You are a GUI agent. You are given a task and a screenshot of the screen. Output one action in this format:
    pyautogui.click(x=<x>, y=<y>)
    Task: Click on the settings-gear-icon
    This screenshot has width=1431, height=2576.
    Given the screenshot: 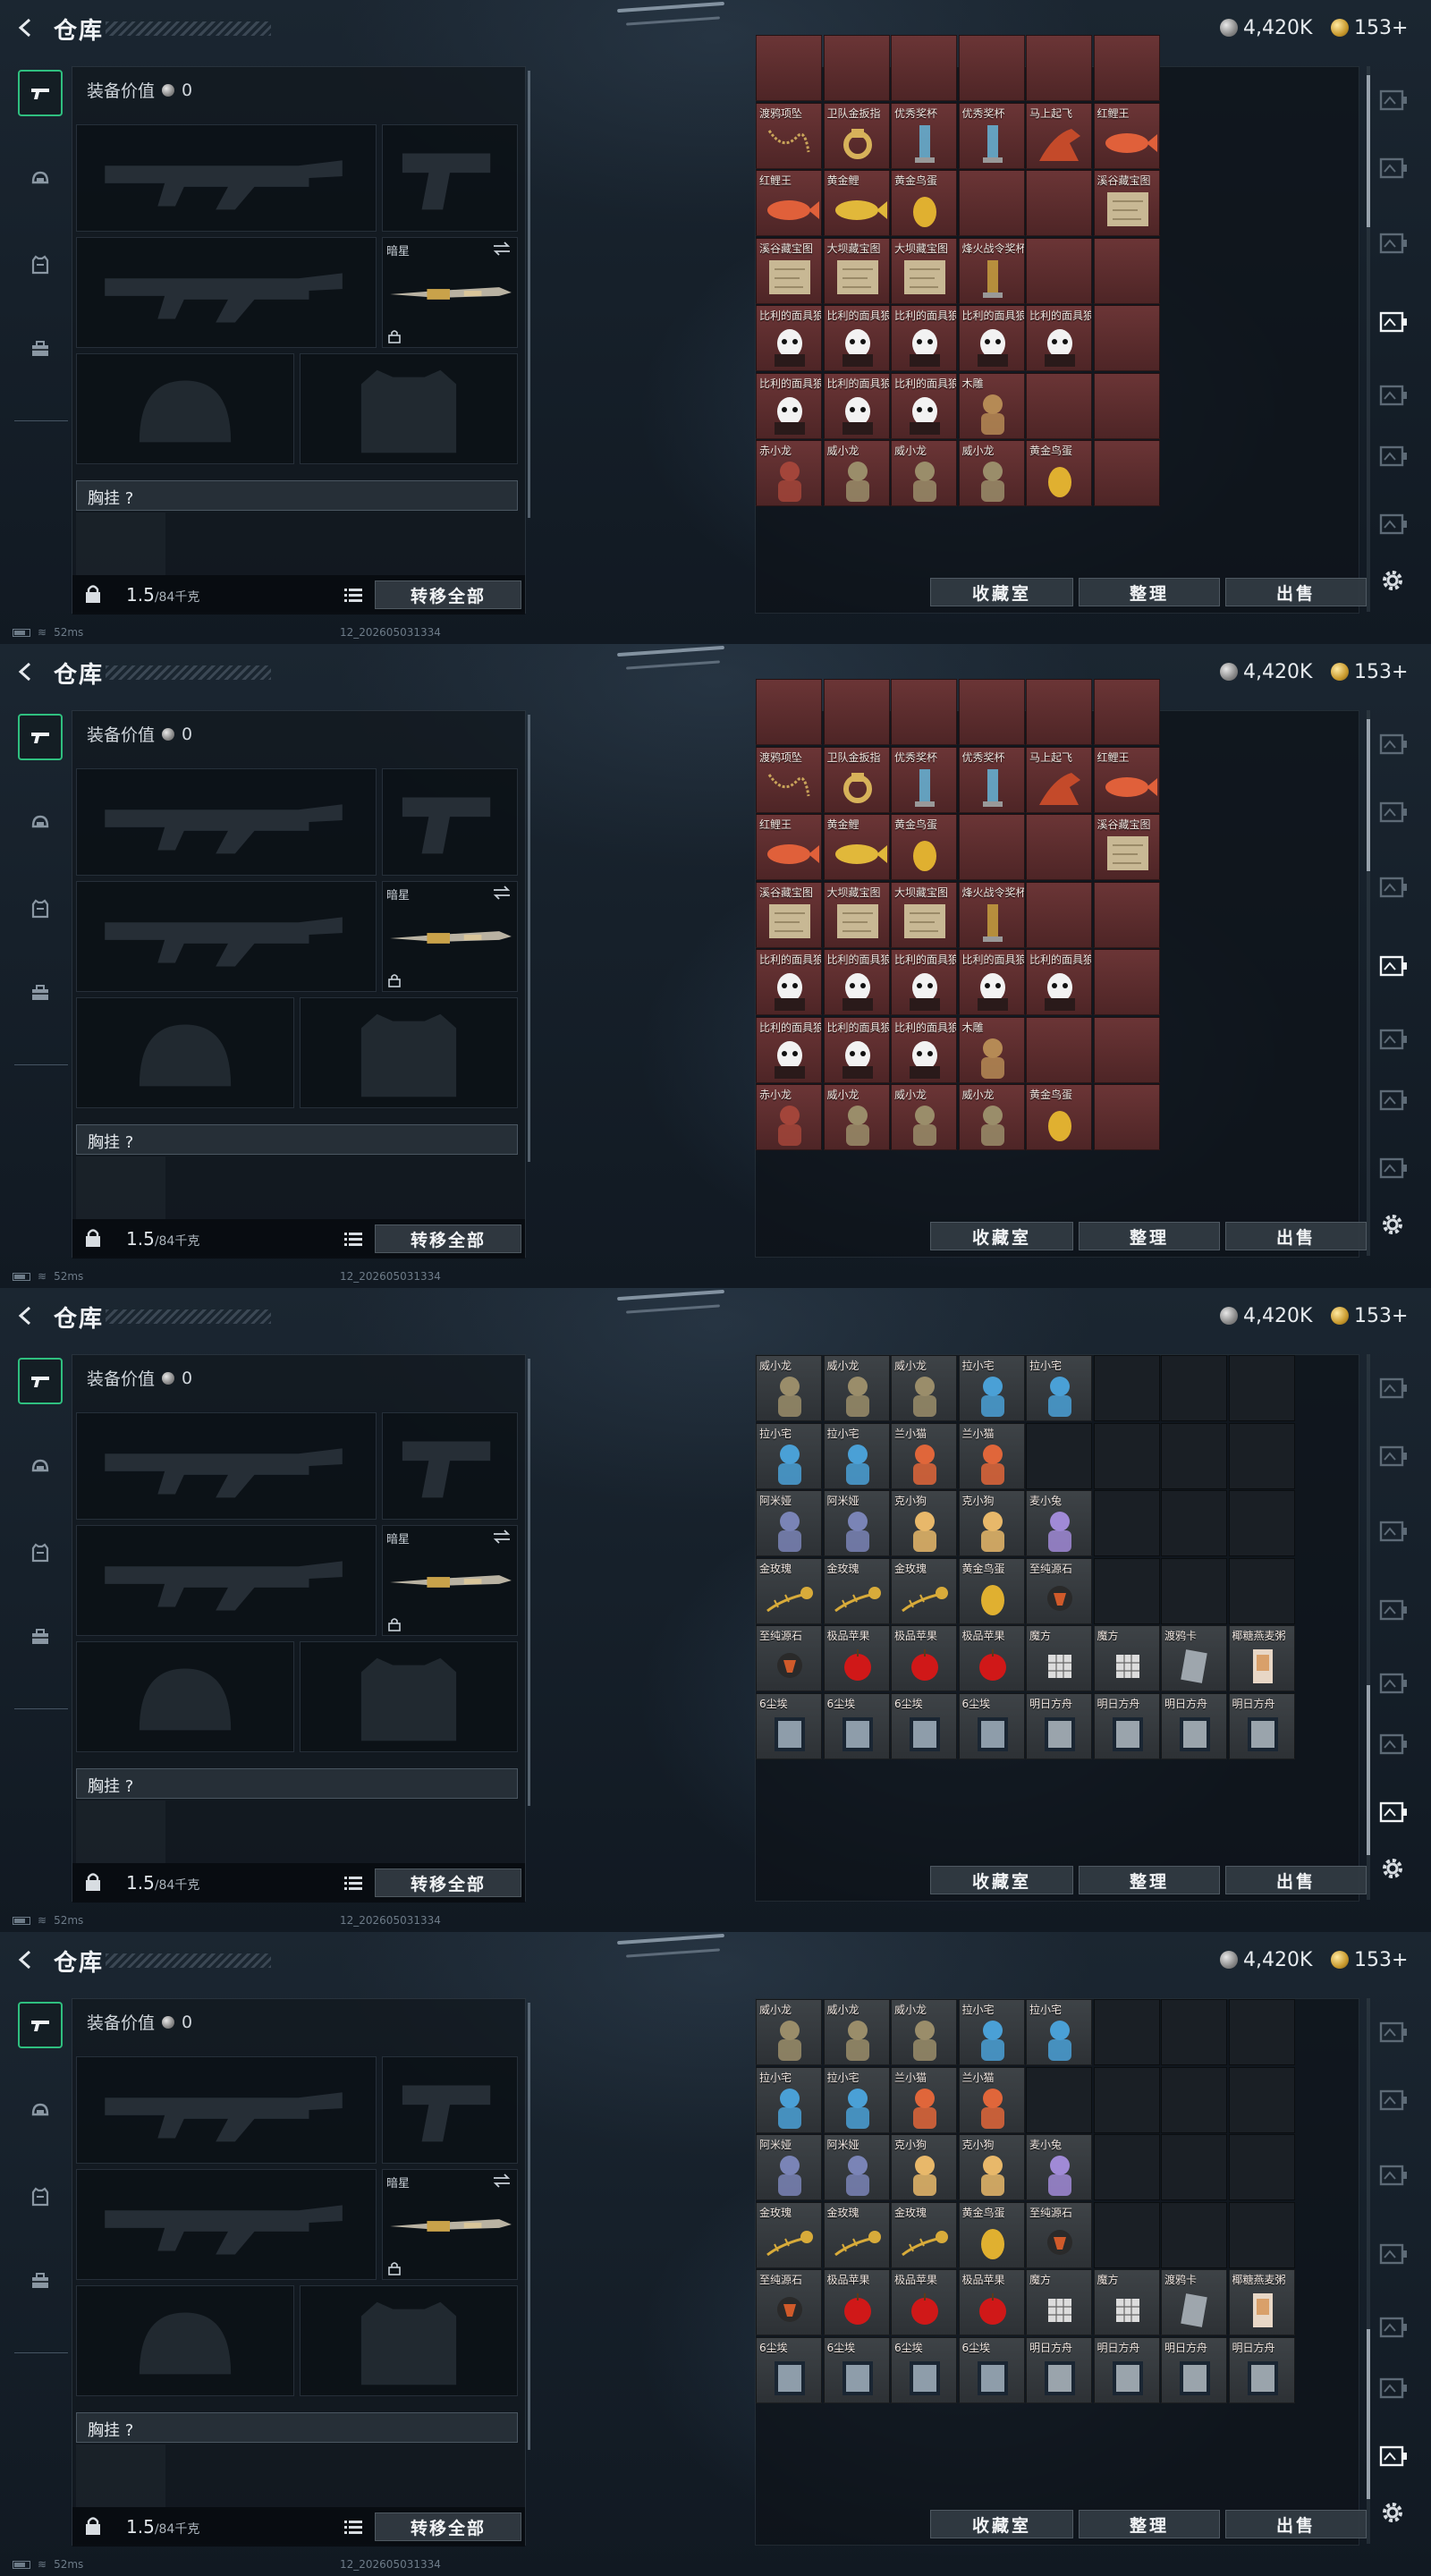 What is the action you would take?
    pyautogui.click(x=1393, y=580)
    